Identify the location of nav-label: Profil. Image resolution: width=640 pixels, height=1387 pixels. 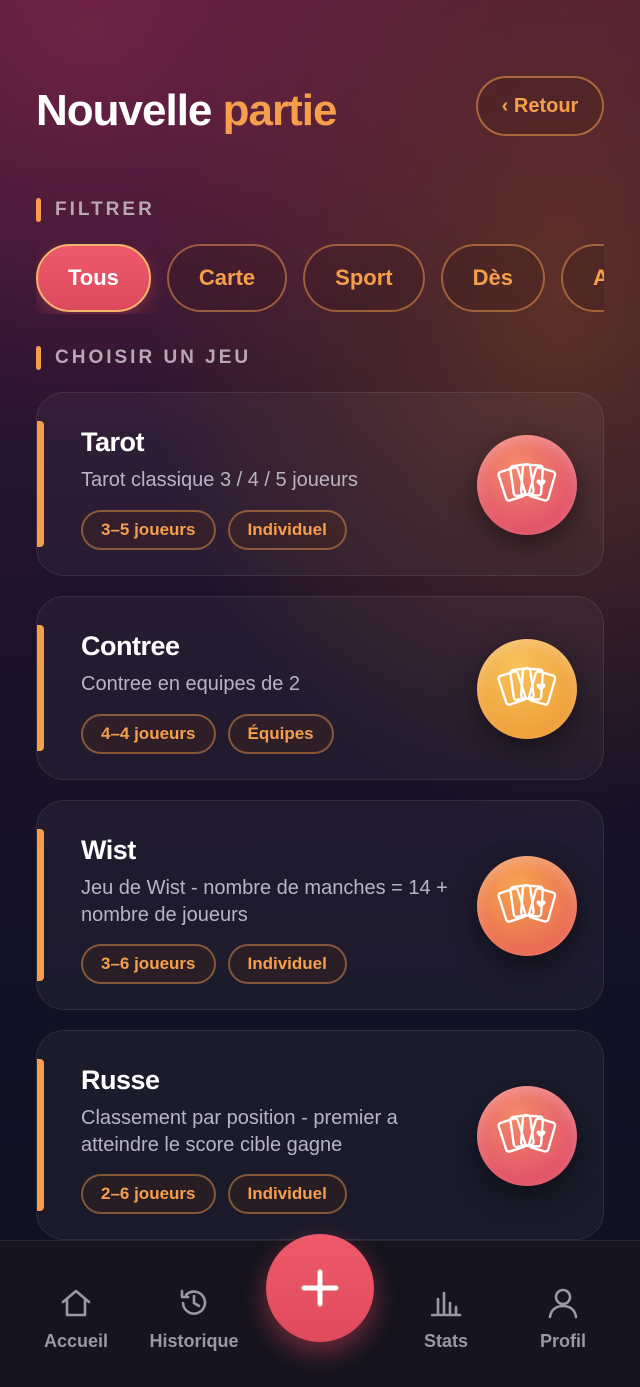
(562, 1341).